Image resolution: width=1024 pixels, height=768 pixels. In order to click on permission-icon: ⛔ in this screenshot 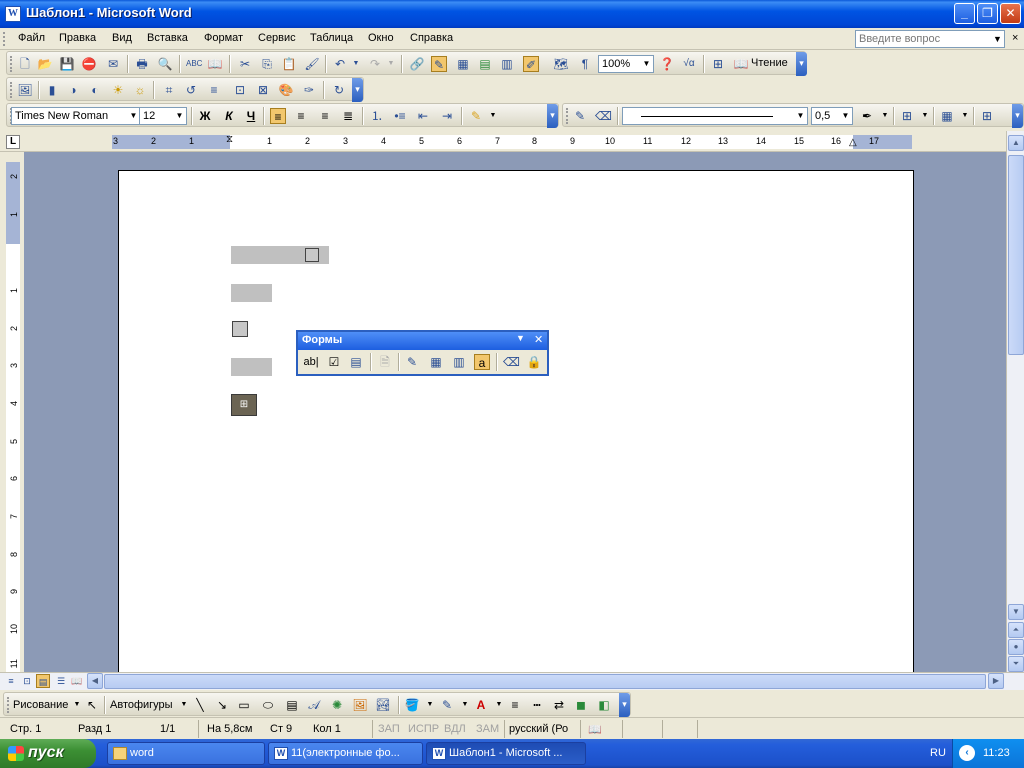, I will do `click(89, 64)`.